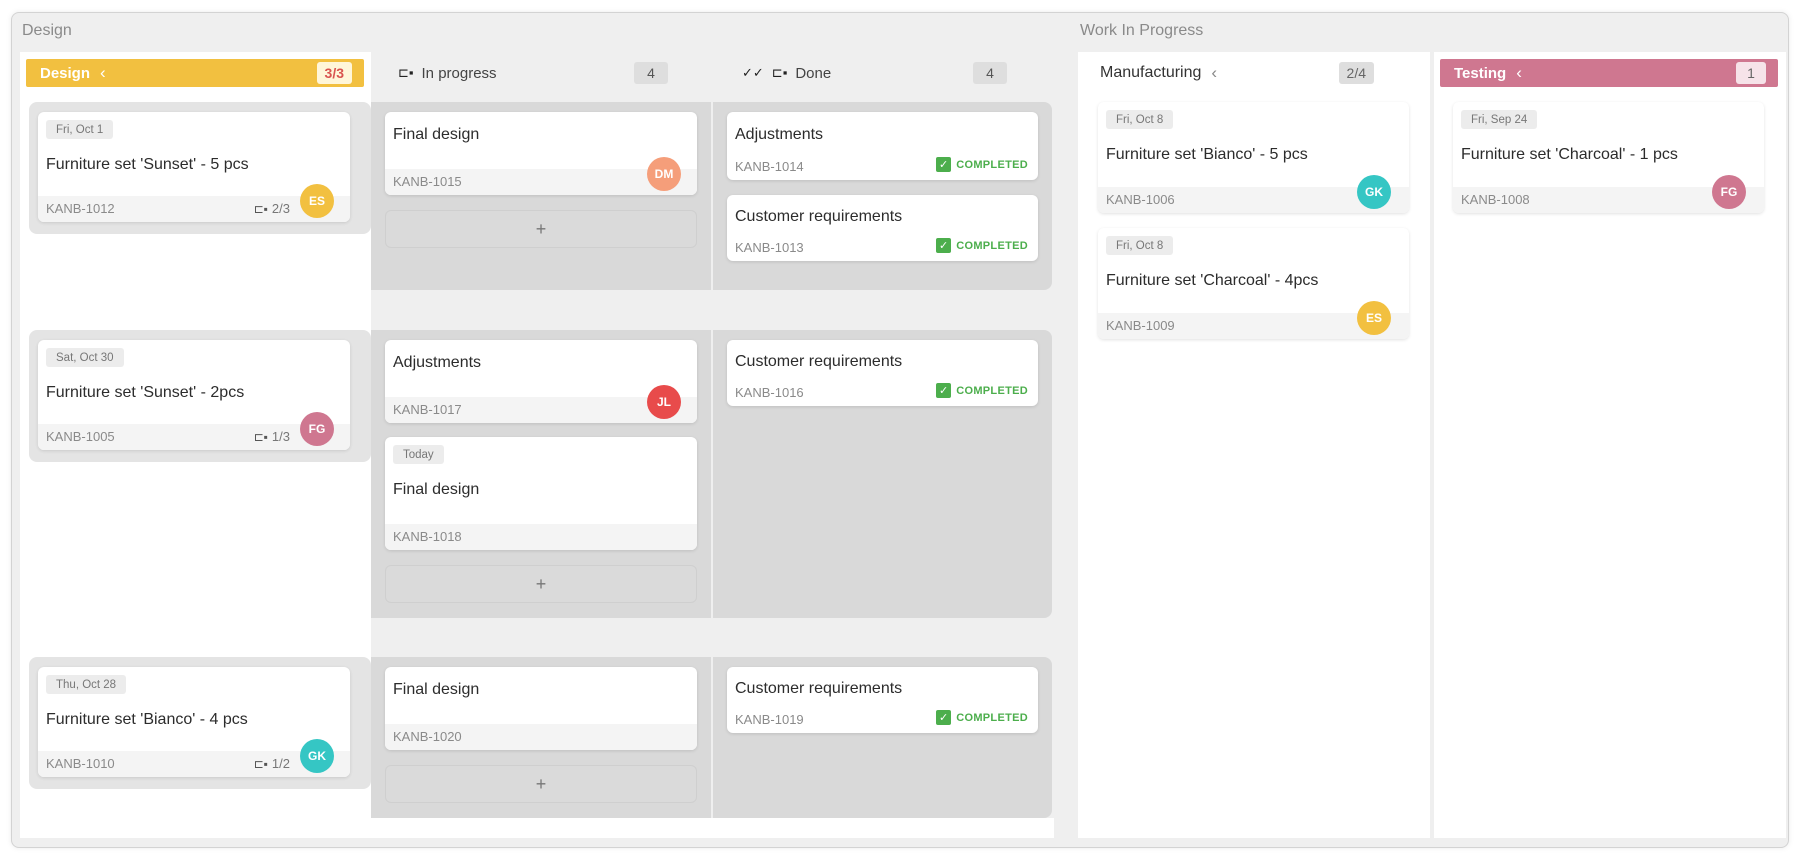 This screenshot has width=1800, height=857. Describe the element at coordinates (1140, 119) in the screenshot. I see `due-date-badge: Fri, Oct 8` at that location.